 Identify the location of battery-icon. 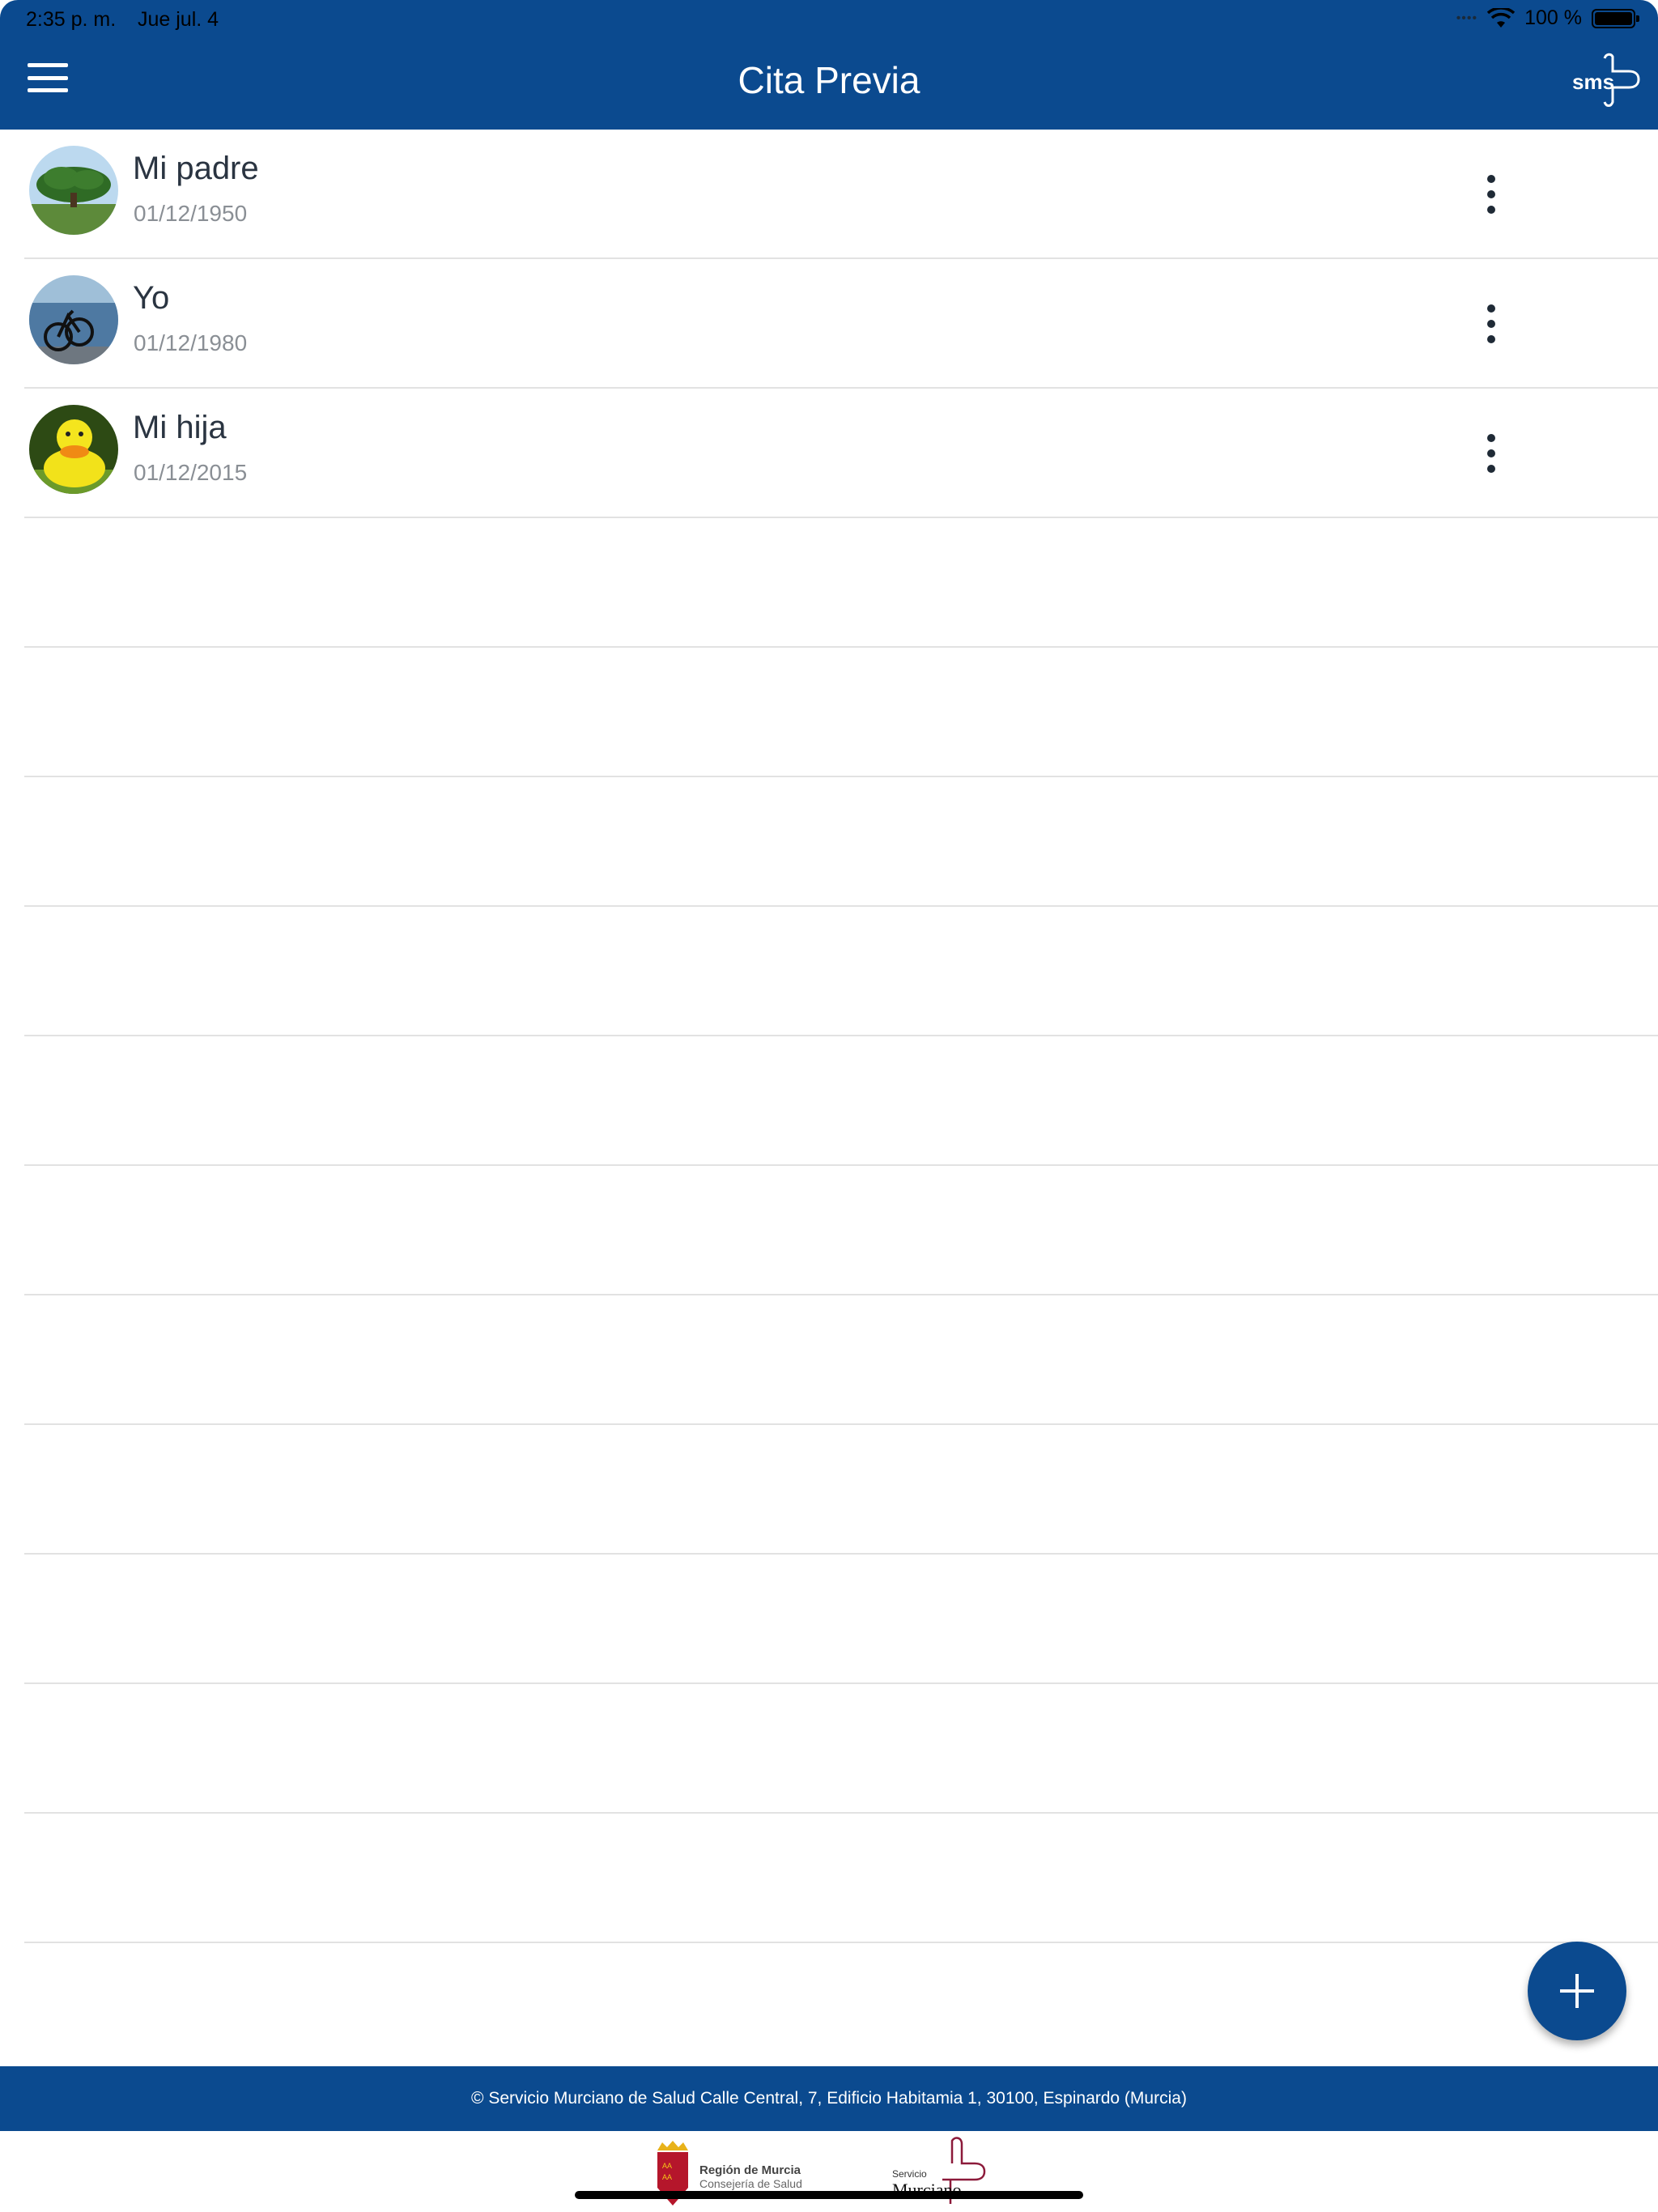
(1615, 18).